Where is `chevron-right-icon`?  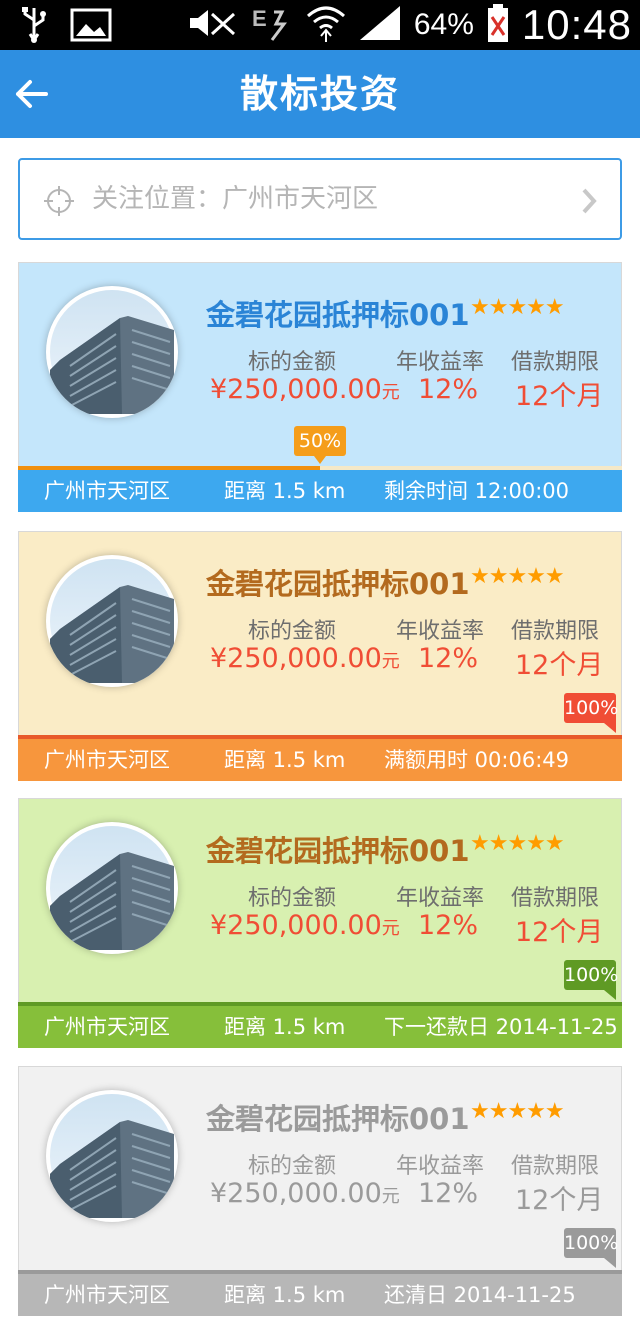 chevron-right-icon is located at coordinates (589, 201).